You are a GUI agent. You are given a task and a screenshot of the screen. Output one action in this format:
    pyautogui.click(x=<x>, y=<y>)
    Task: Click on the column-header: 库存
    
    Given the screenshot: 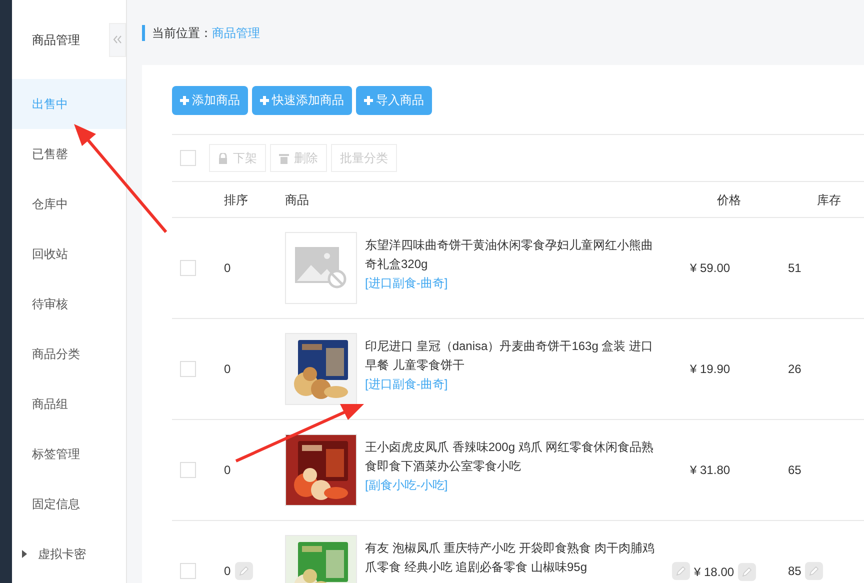 What is the action you would take?
    pyautogui.click(x=829, y=200)
    